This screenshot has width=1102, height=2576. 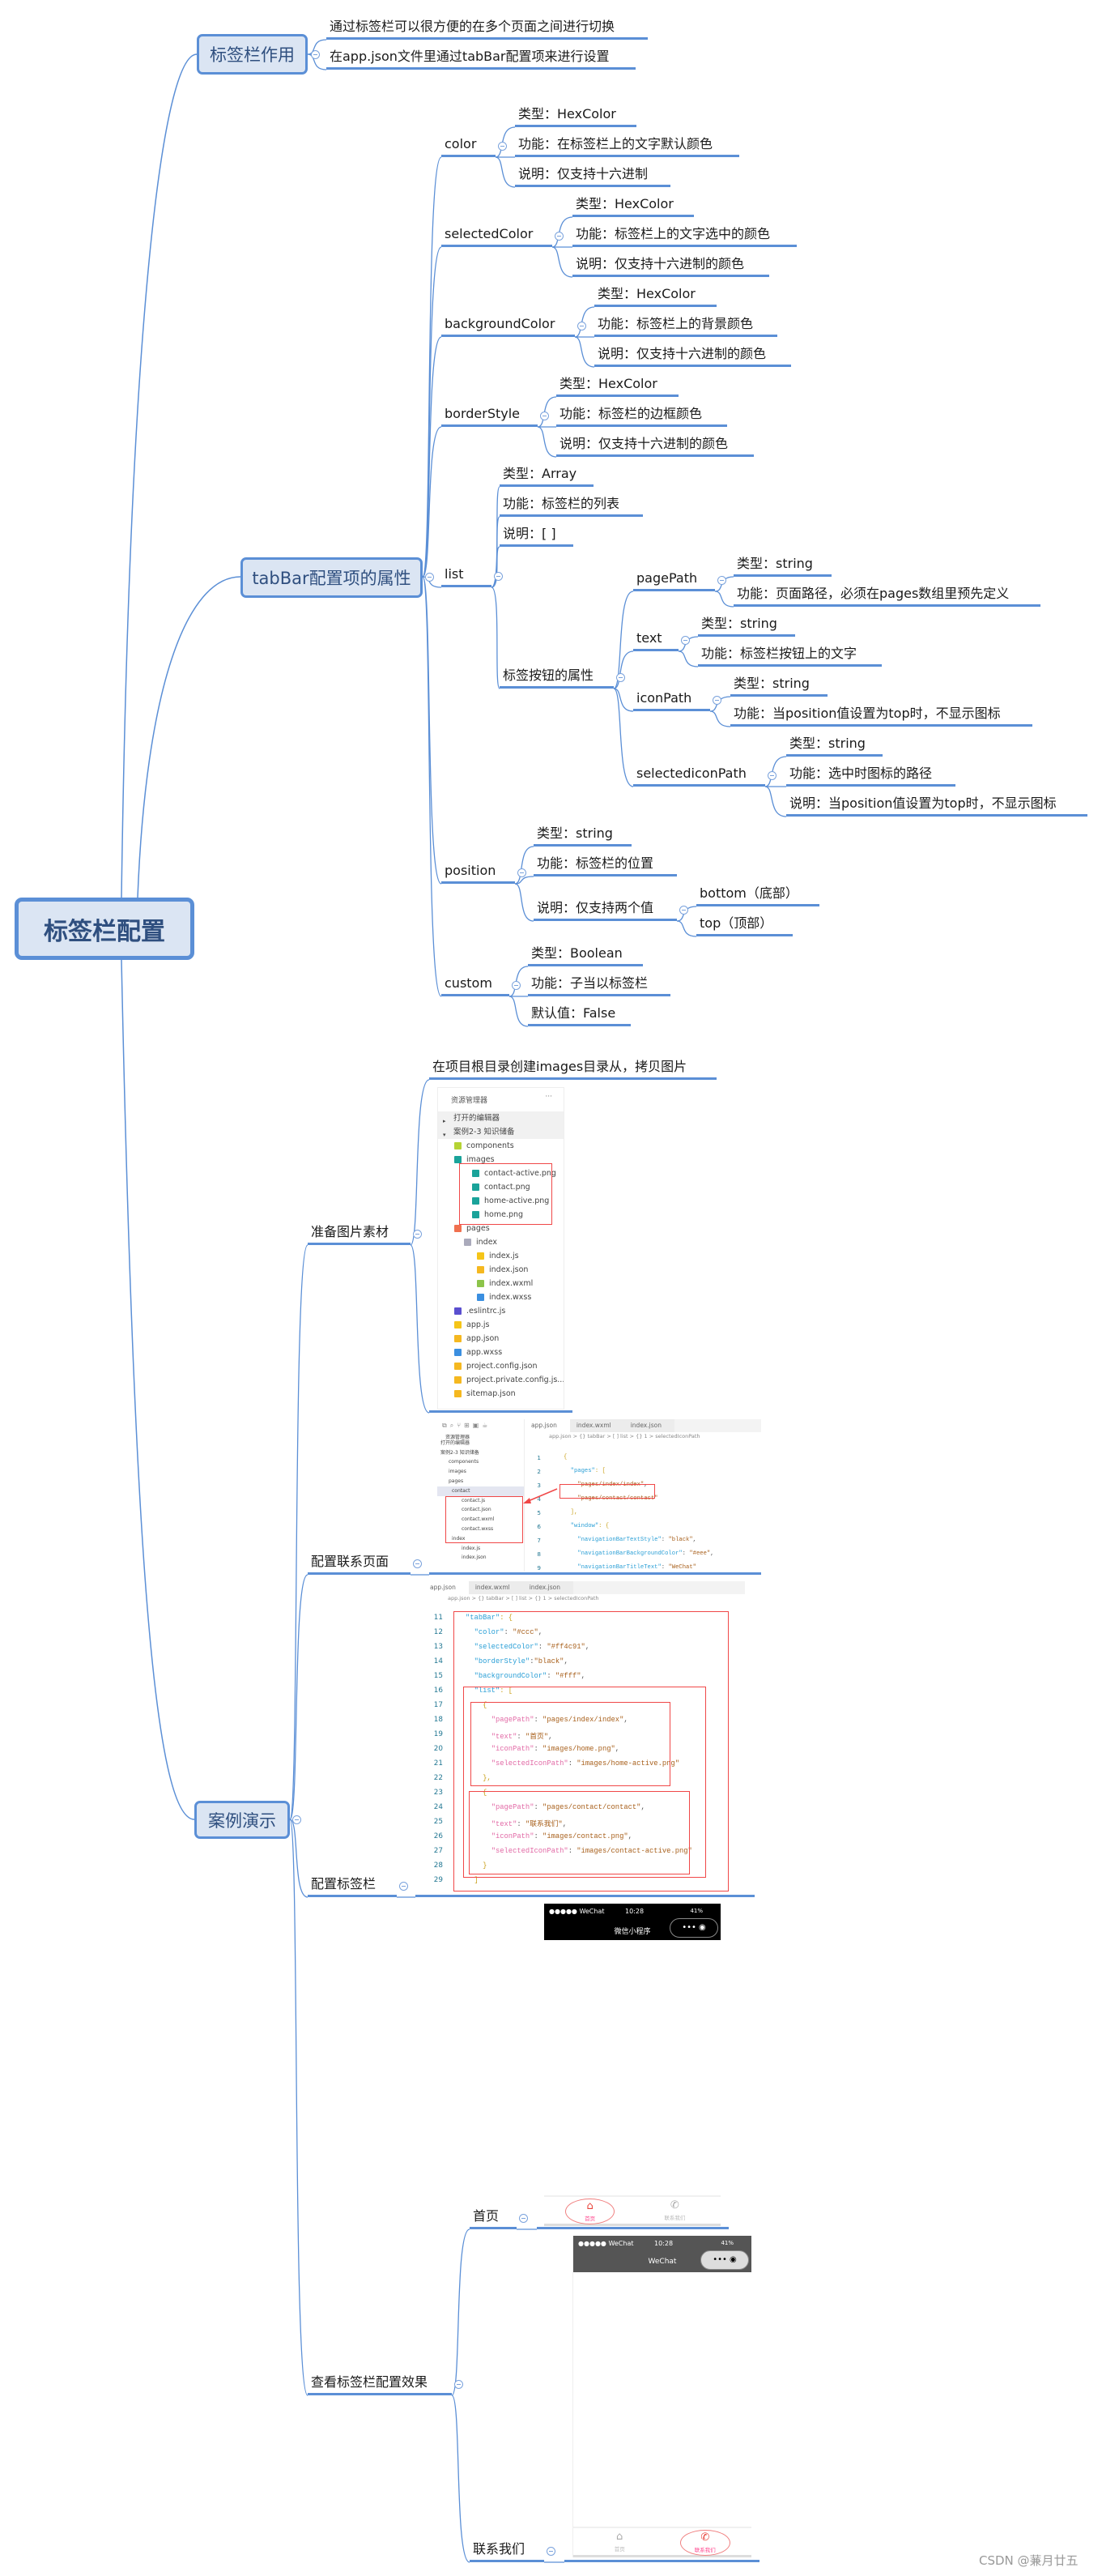 What do you see at coordinates (242, 1820) in the screenshot?
I see `topic-demo: 案例演示` at bounding box center [242, 1820].